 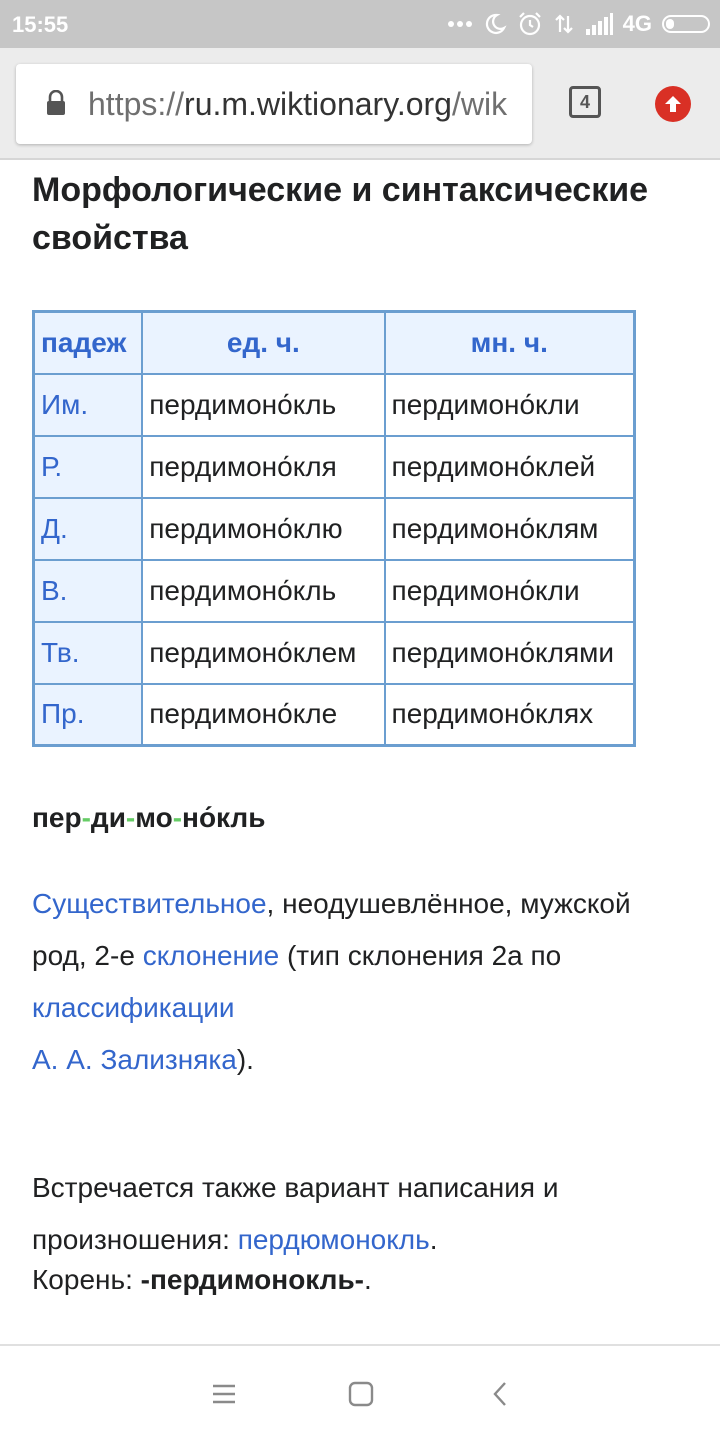 What do you see at coordinates (564, 24) in the screenshot?
I see `data-transfer-icon` at bounding box center [564, 24].